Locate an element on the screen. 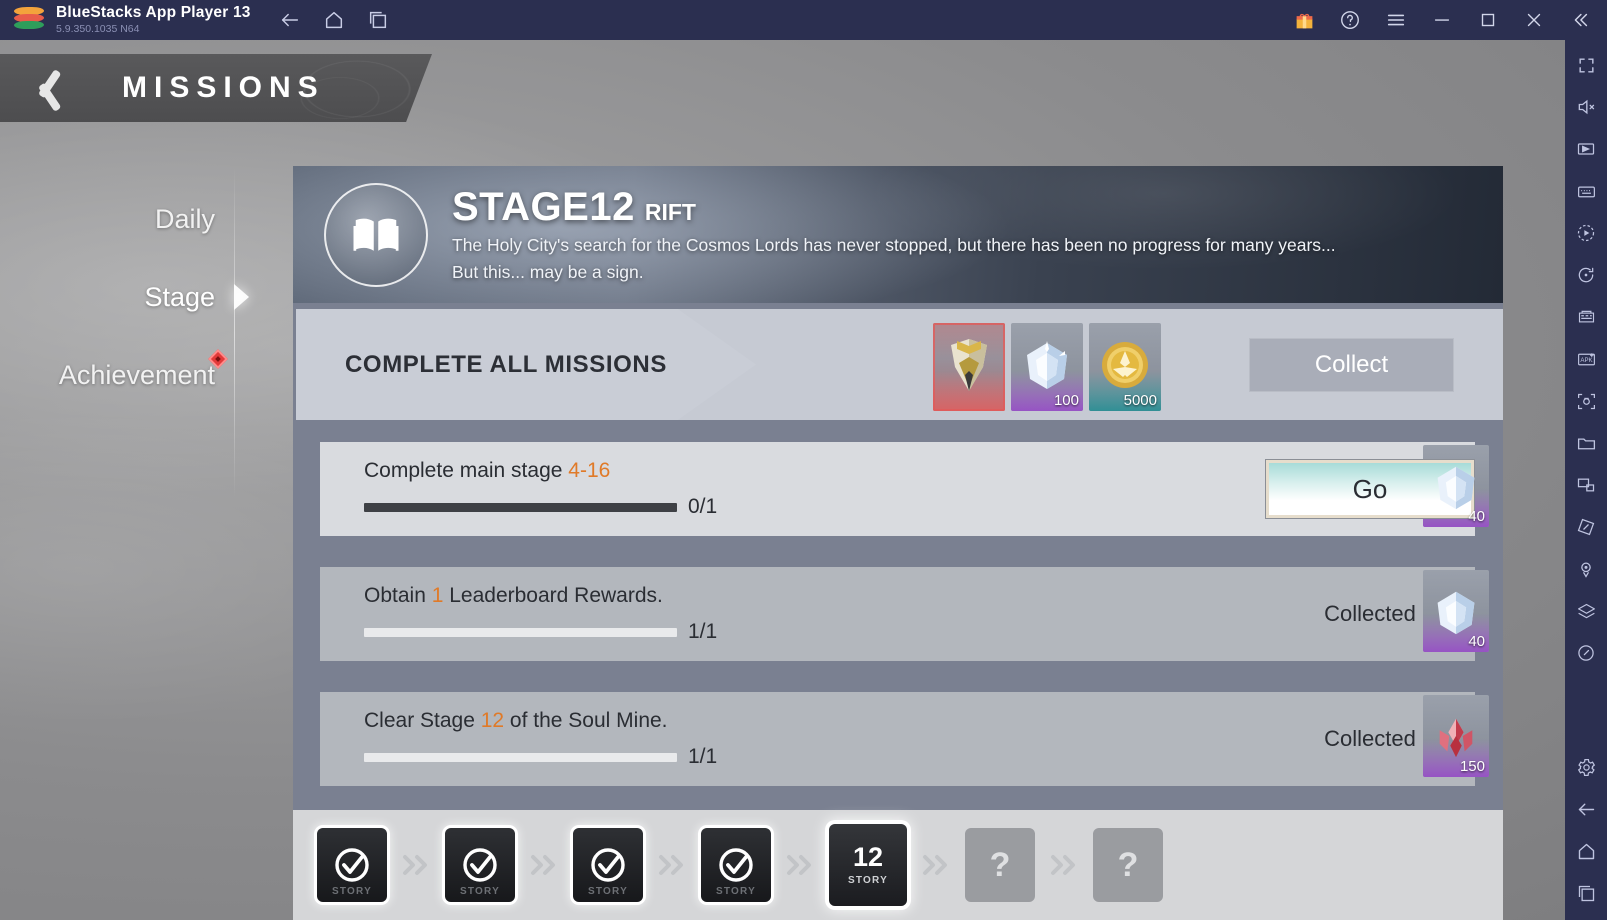 This screenshot has height=920, width=1607. back-icon is located at coordinates (290, 20).